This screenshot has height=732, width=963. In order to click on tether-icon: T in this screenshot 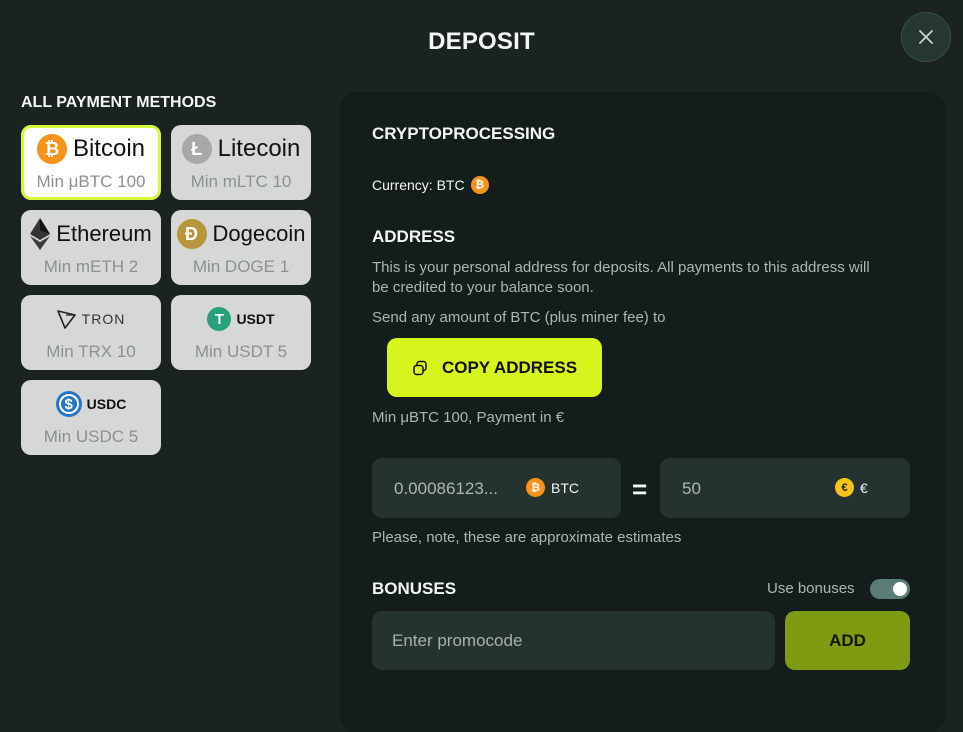, I will do `click(219, 319)`.